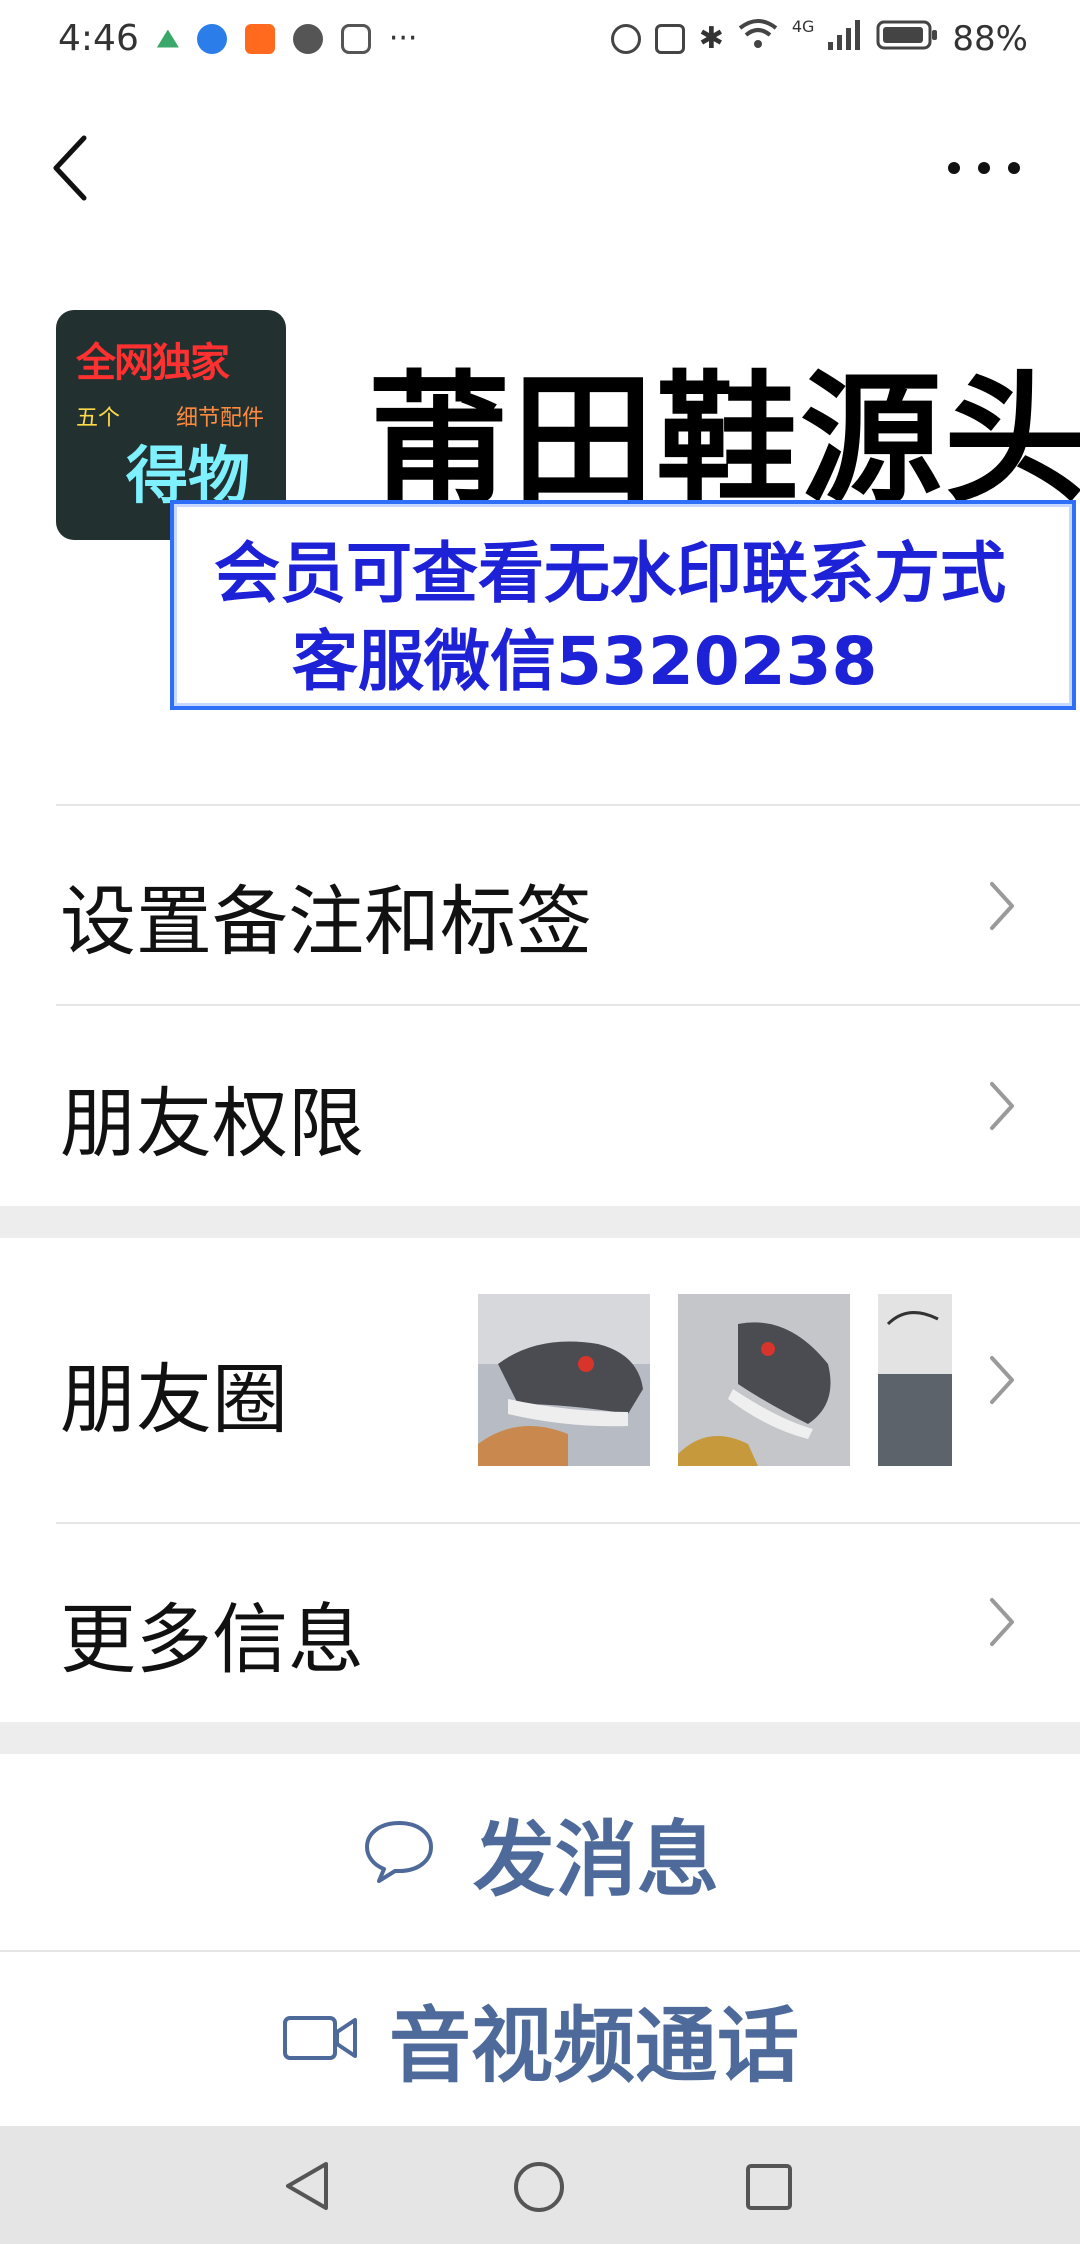 The height and width of the screenshot is (2244, 1080). Describe the element at coordinates (845, 39) in the screenshot. I see `signal-icon` at that location.